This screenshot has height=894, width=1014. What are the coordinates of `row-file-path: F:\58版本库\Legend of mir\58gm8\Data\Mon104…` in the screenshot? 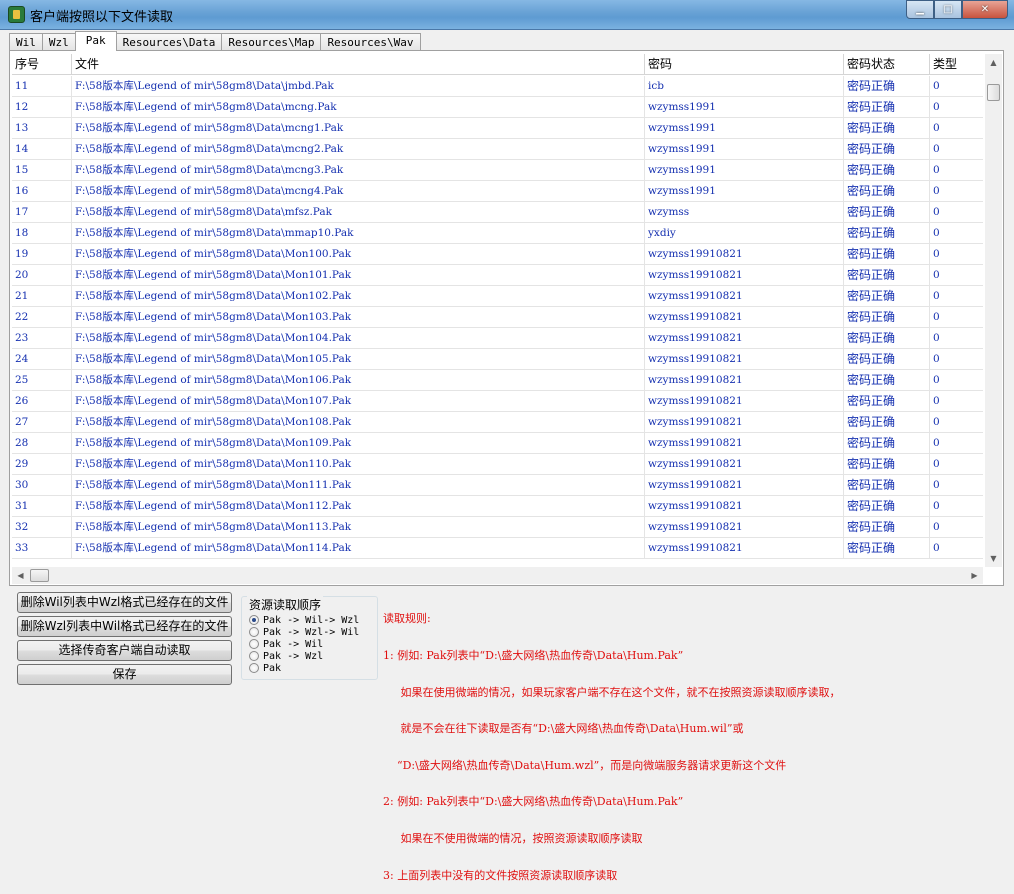 It's located at (358, 338).